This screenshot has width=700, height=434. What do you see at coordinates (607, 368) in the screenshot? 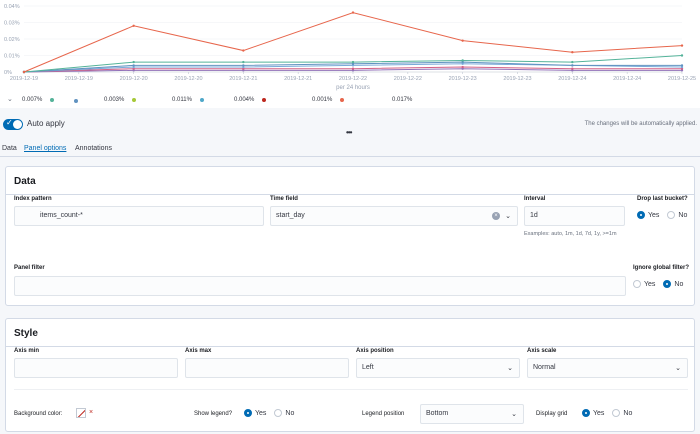
I see `axis-scale-select: Normal ⌄` at bounding box center [607, 368].